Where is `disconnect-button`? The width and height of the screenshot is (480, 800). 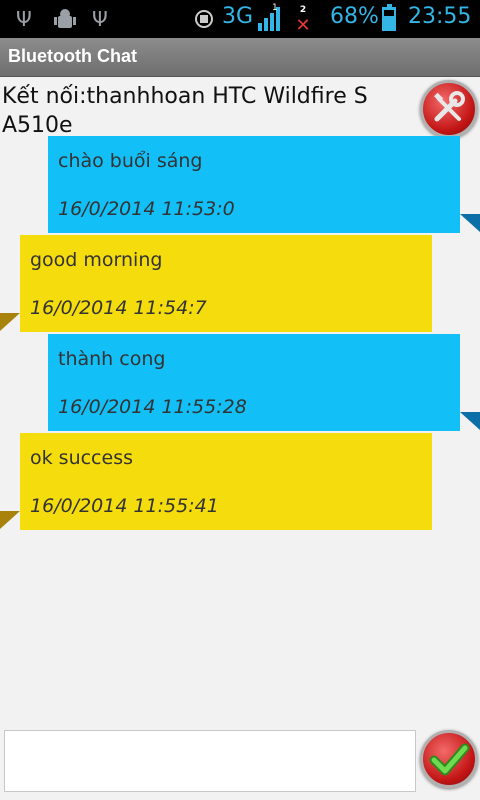
disconnect-button is located at coordinates (449, 109).